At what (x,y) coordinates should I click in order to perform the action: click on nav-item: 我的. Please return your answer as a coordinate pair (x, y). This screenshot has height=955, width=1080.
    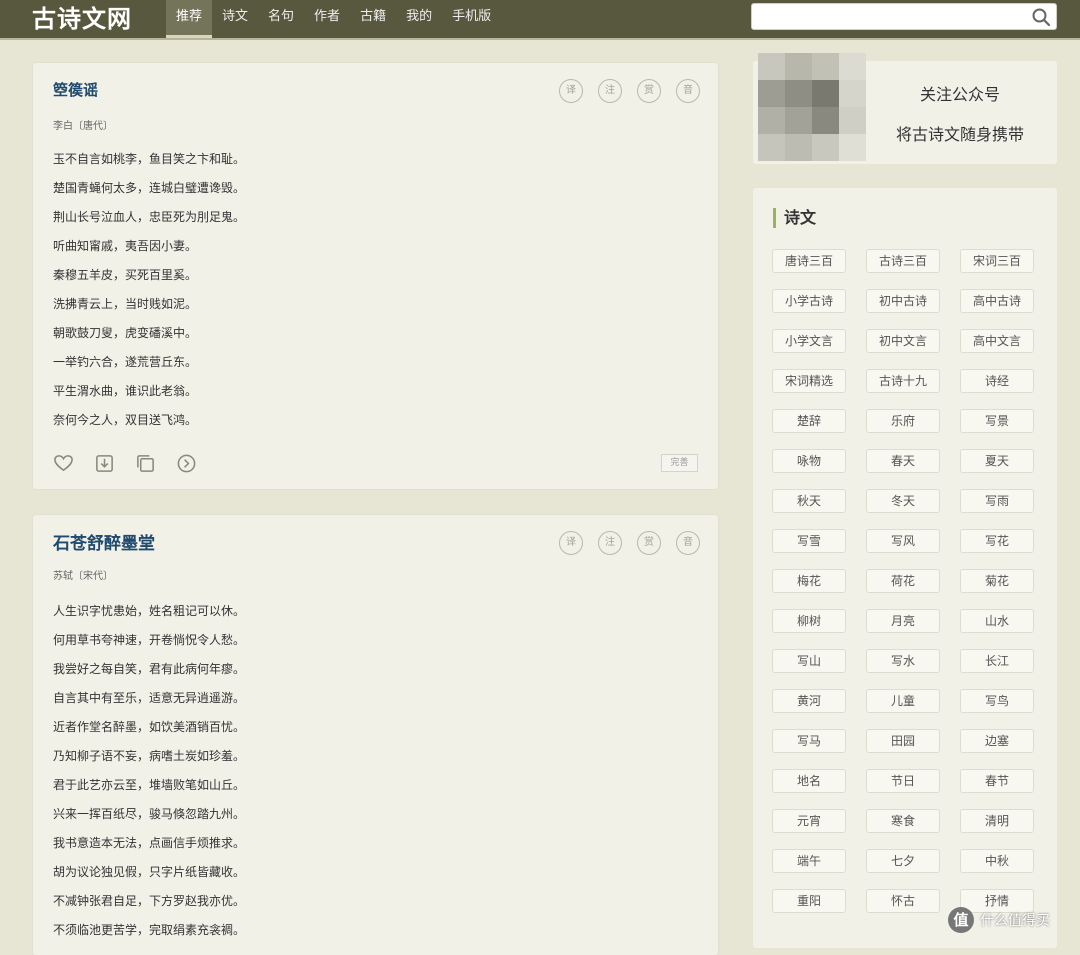
    Looking at the image, I should click on (419, 19).